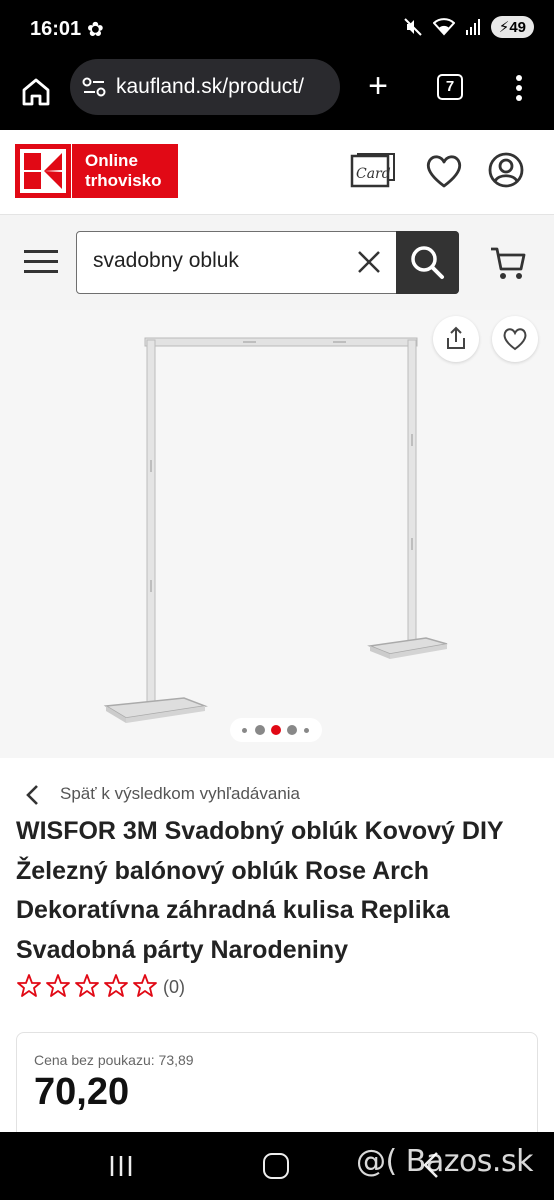 This screenshot has height=1200, width=554. I want to click on search-box, so click(267, 262).